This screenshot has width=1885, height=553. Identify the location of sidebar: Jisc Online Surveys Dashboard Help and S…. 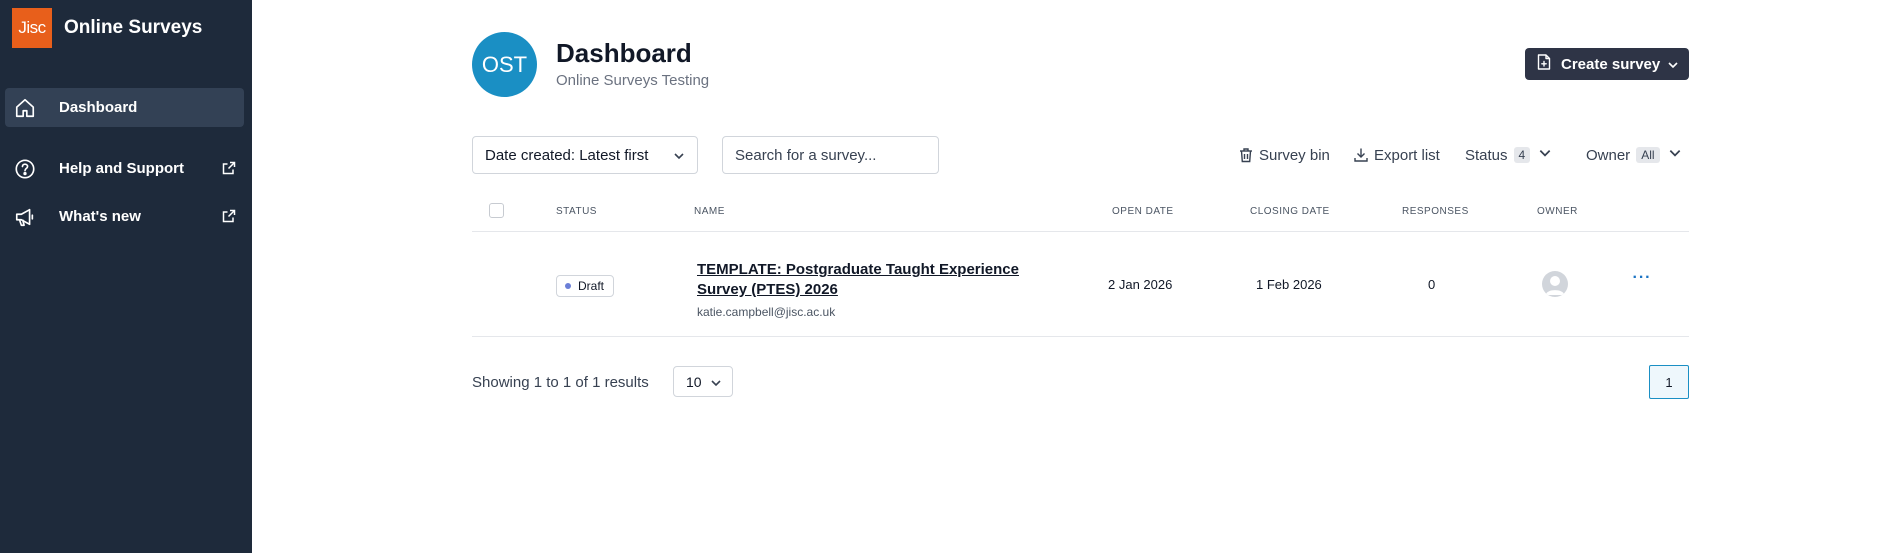
(126, 276).